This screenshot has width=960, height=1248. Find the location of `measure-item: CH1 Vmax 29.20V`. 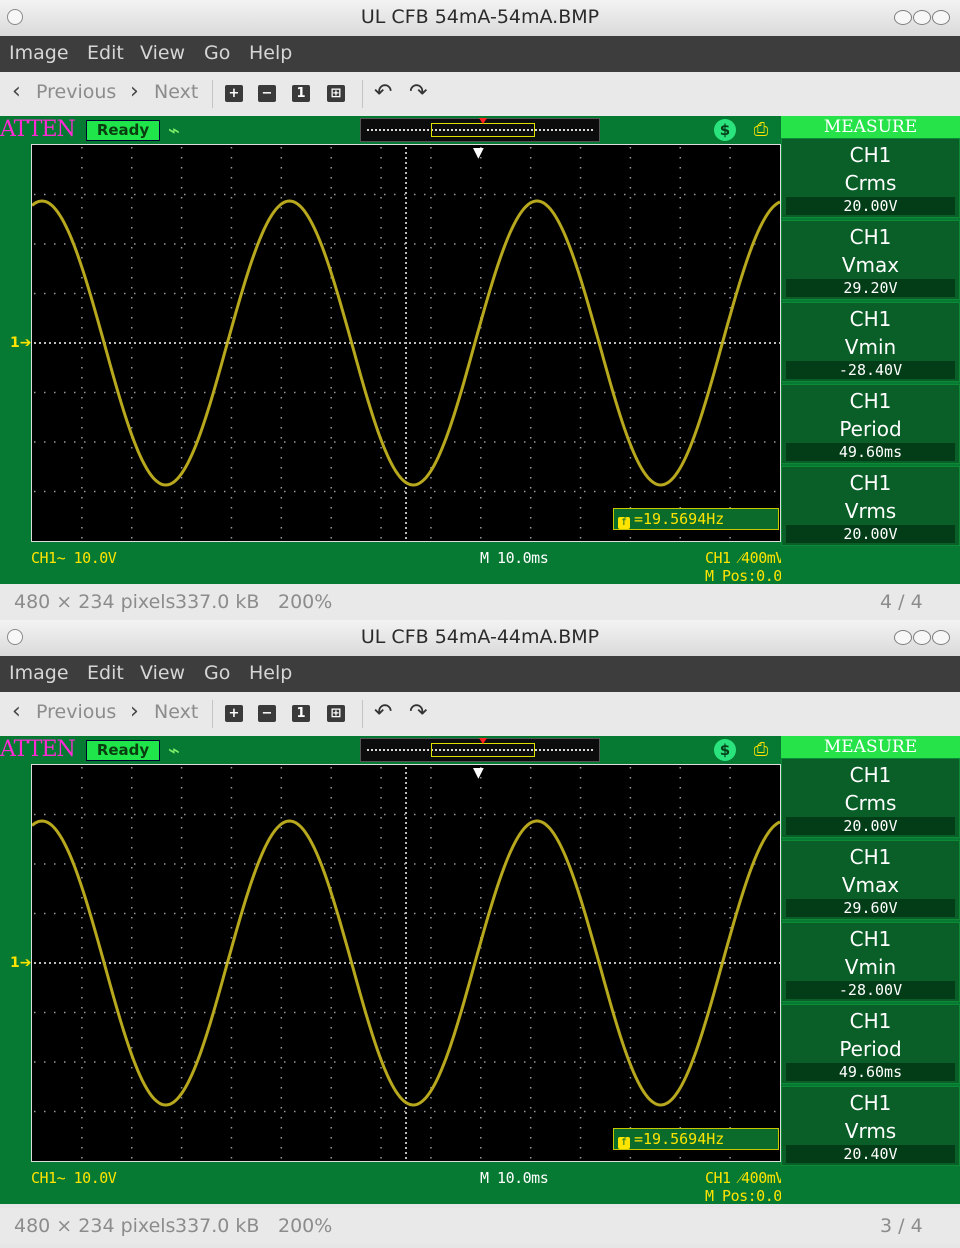

measure-item: CH1 Vmax 29.20V is located at coordinates (870, 260).